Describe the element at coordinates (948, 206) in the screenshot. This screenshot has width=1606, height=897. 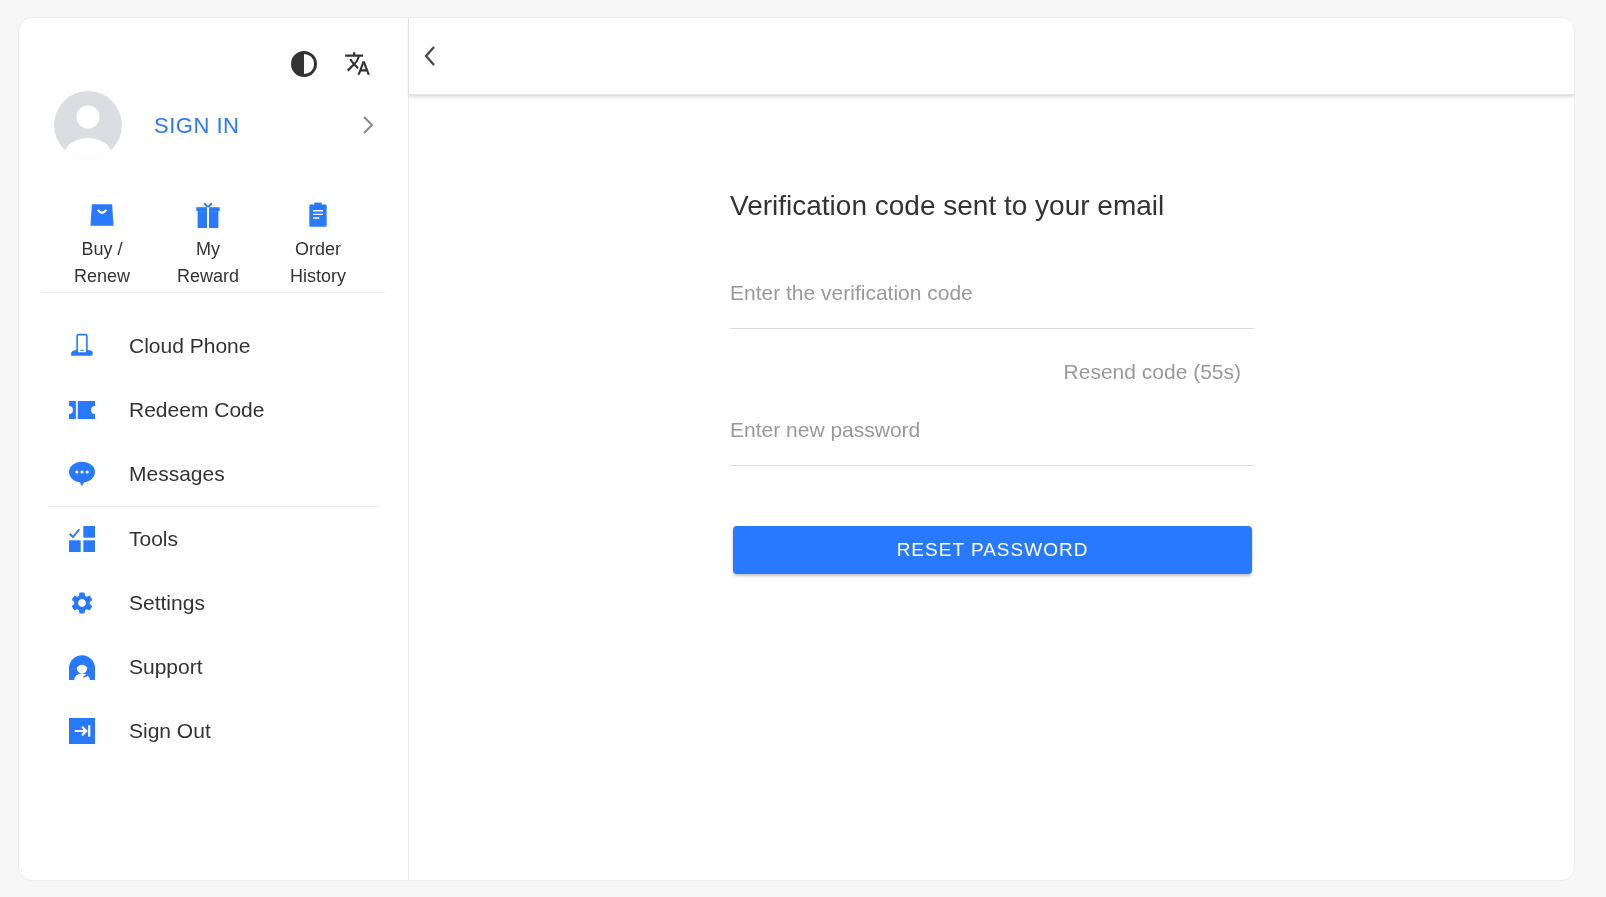
I see `form-title: Verification code sent to your email` at that location.